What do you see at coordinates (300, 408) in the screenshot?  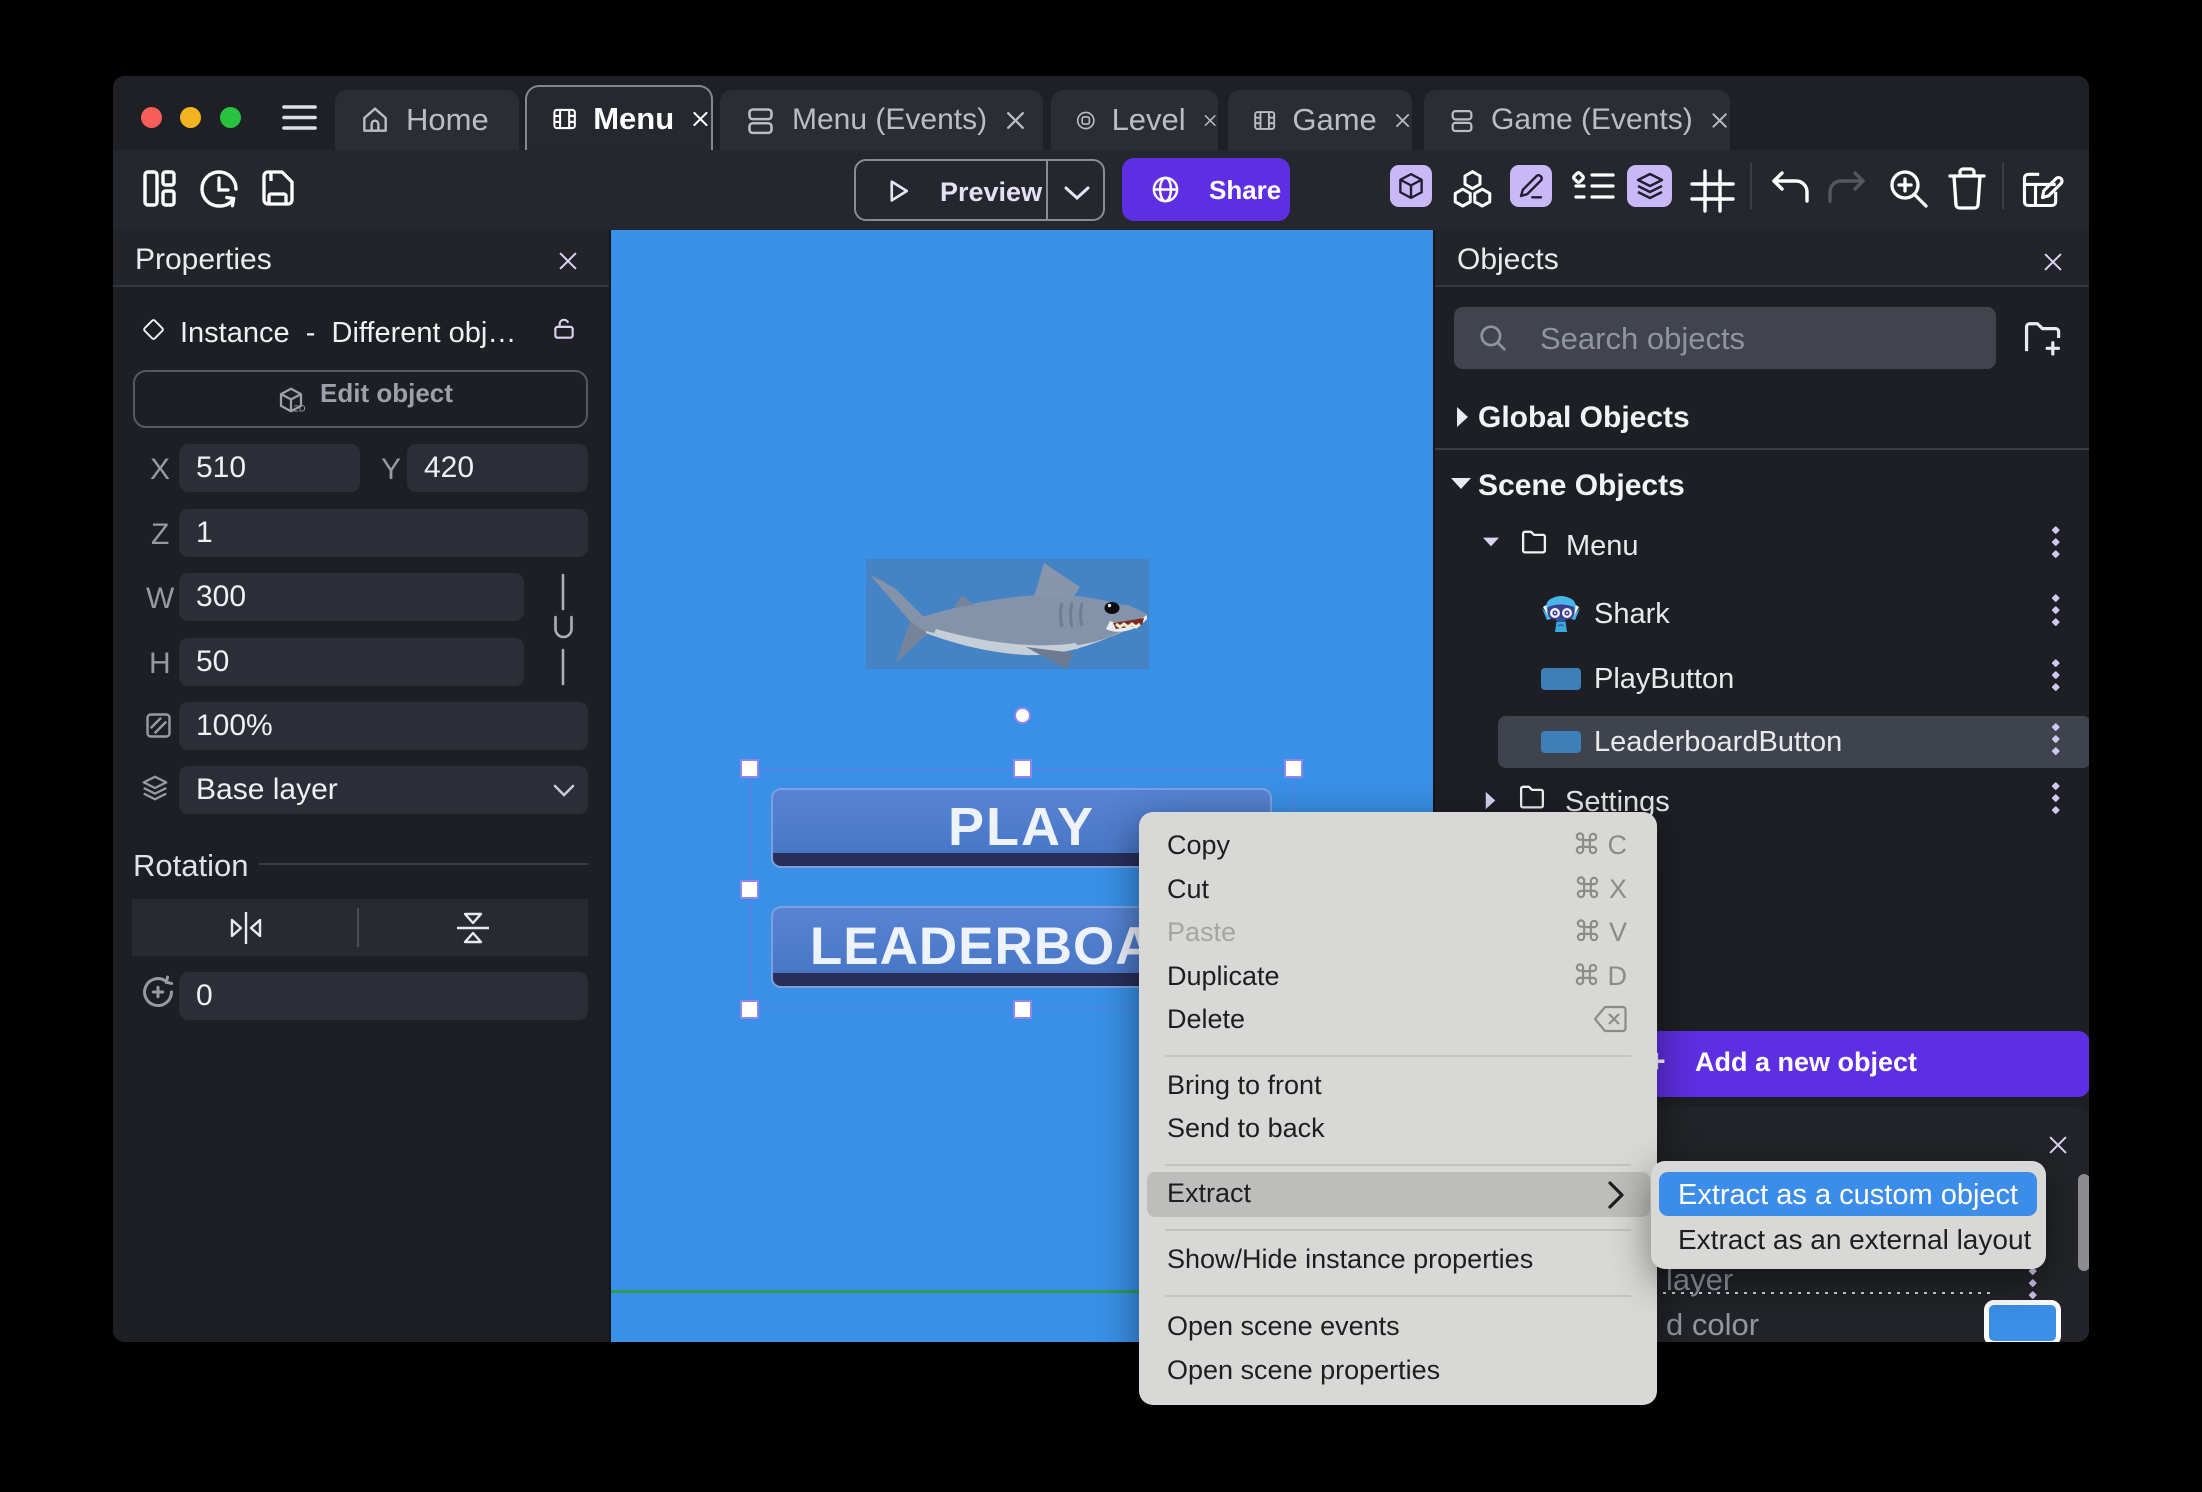 I see `svg-text: 2D` at bounding box center [300, 408].